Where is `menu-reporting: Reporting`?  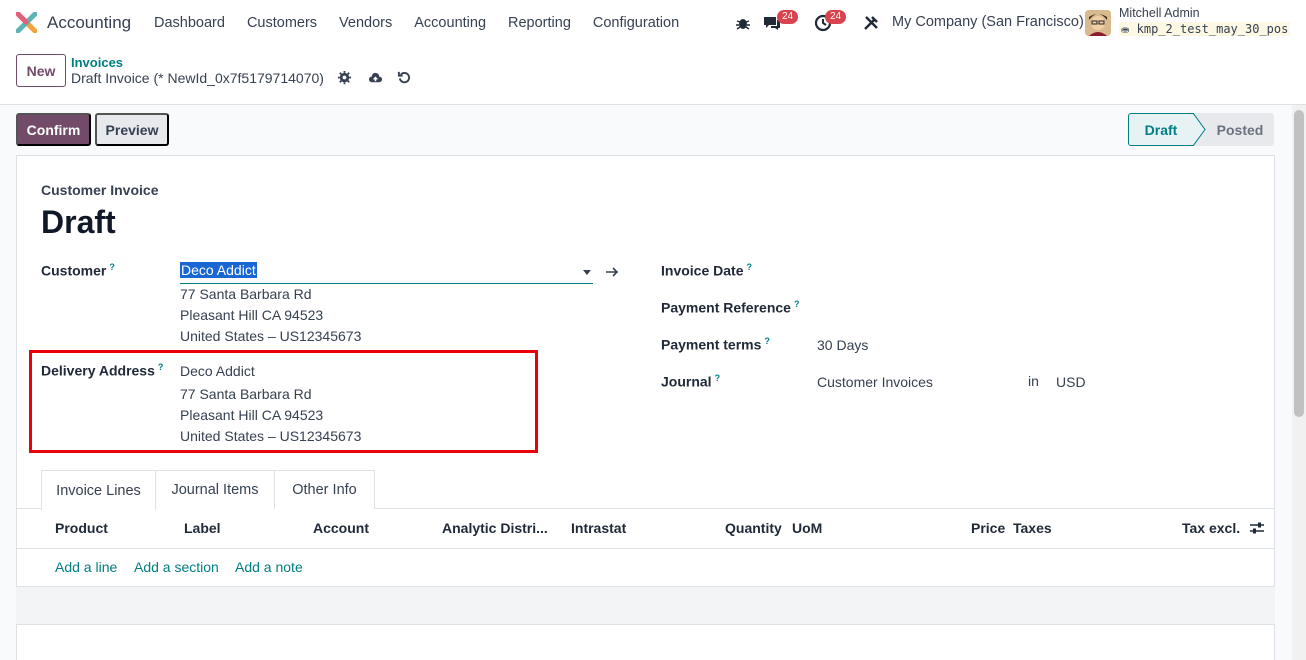
menu-reporting: Reporting is located at coordinates (539, 23).